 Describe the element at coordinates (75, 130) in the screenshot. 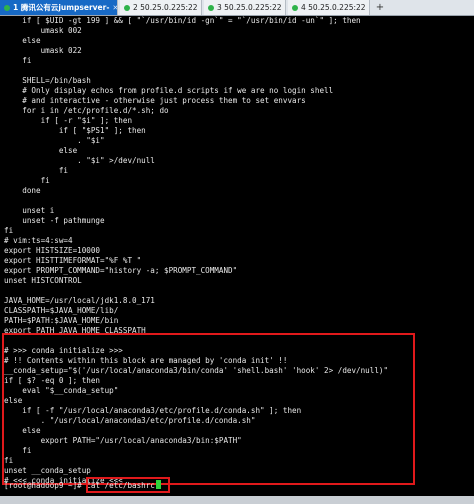

I see `terminal-line: if [ "$PS1" ]; then` at that location.